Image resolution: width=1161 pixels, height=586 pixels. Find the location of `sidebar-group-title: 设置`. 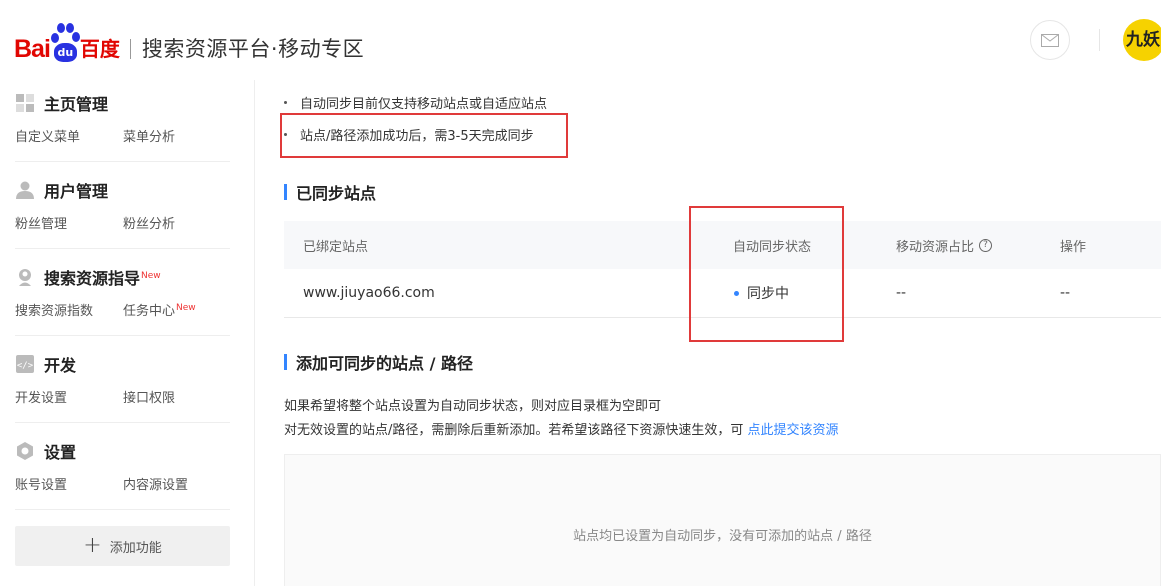

sidebar-group-title: 设置 is located at coordinates (60, 452).